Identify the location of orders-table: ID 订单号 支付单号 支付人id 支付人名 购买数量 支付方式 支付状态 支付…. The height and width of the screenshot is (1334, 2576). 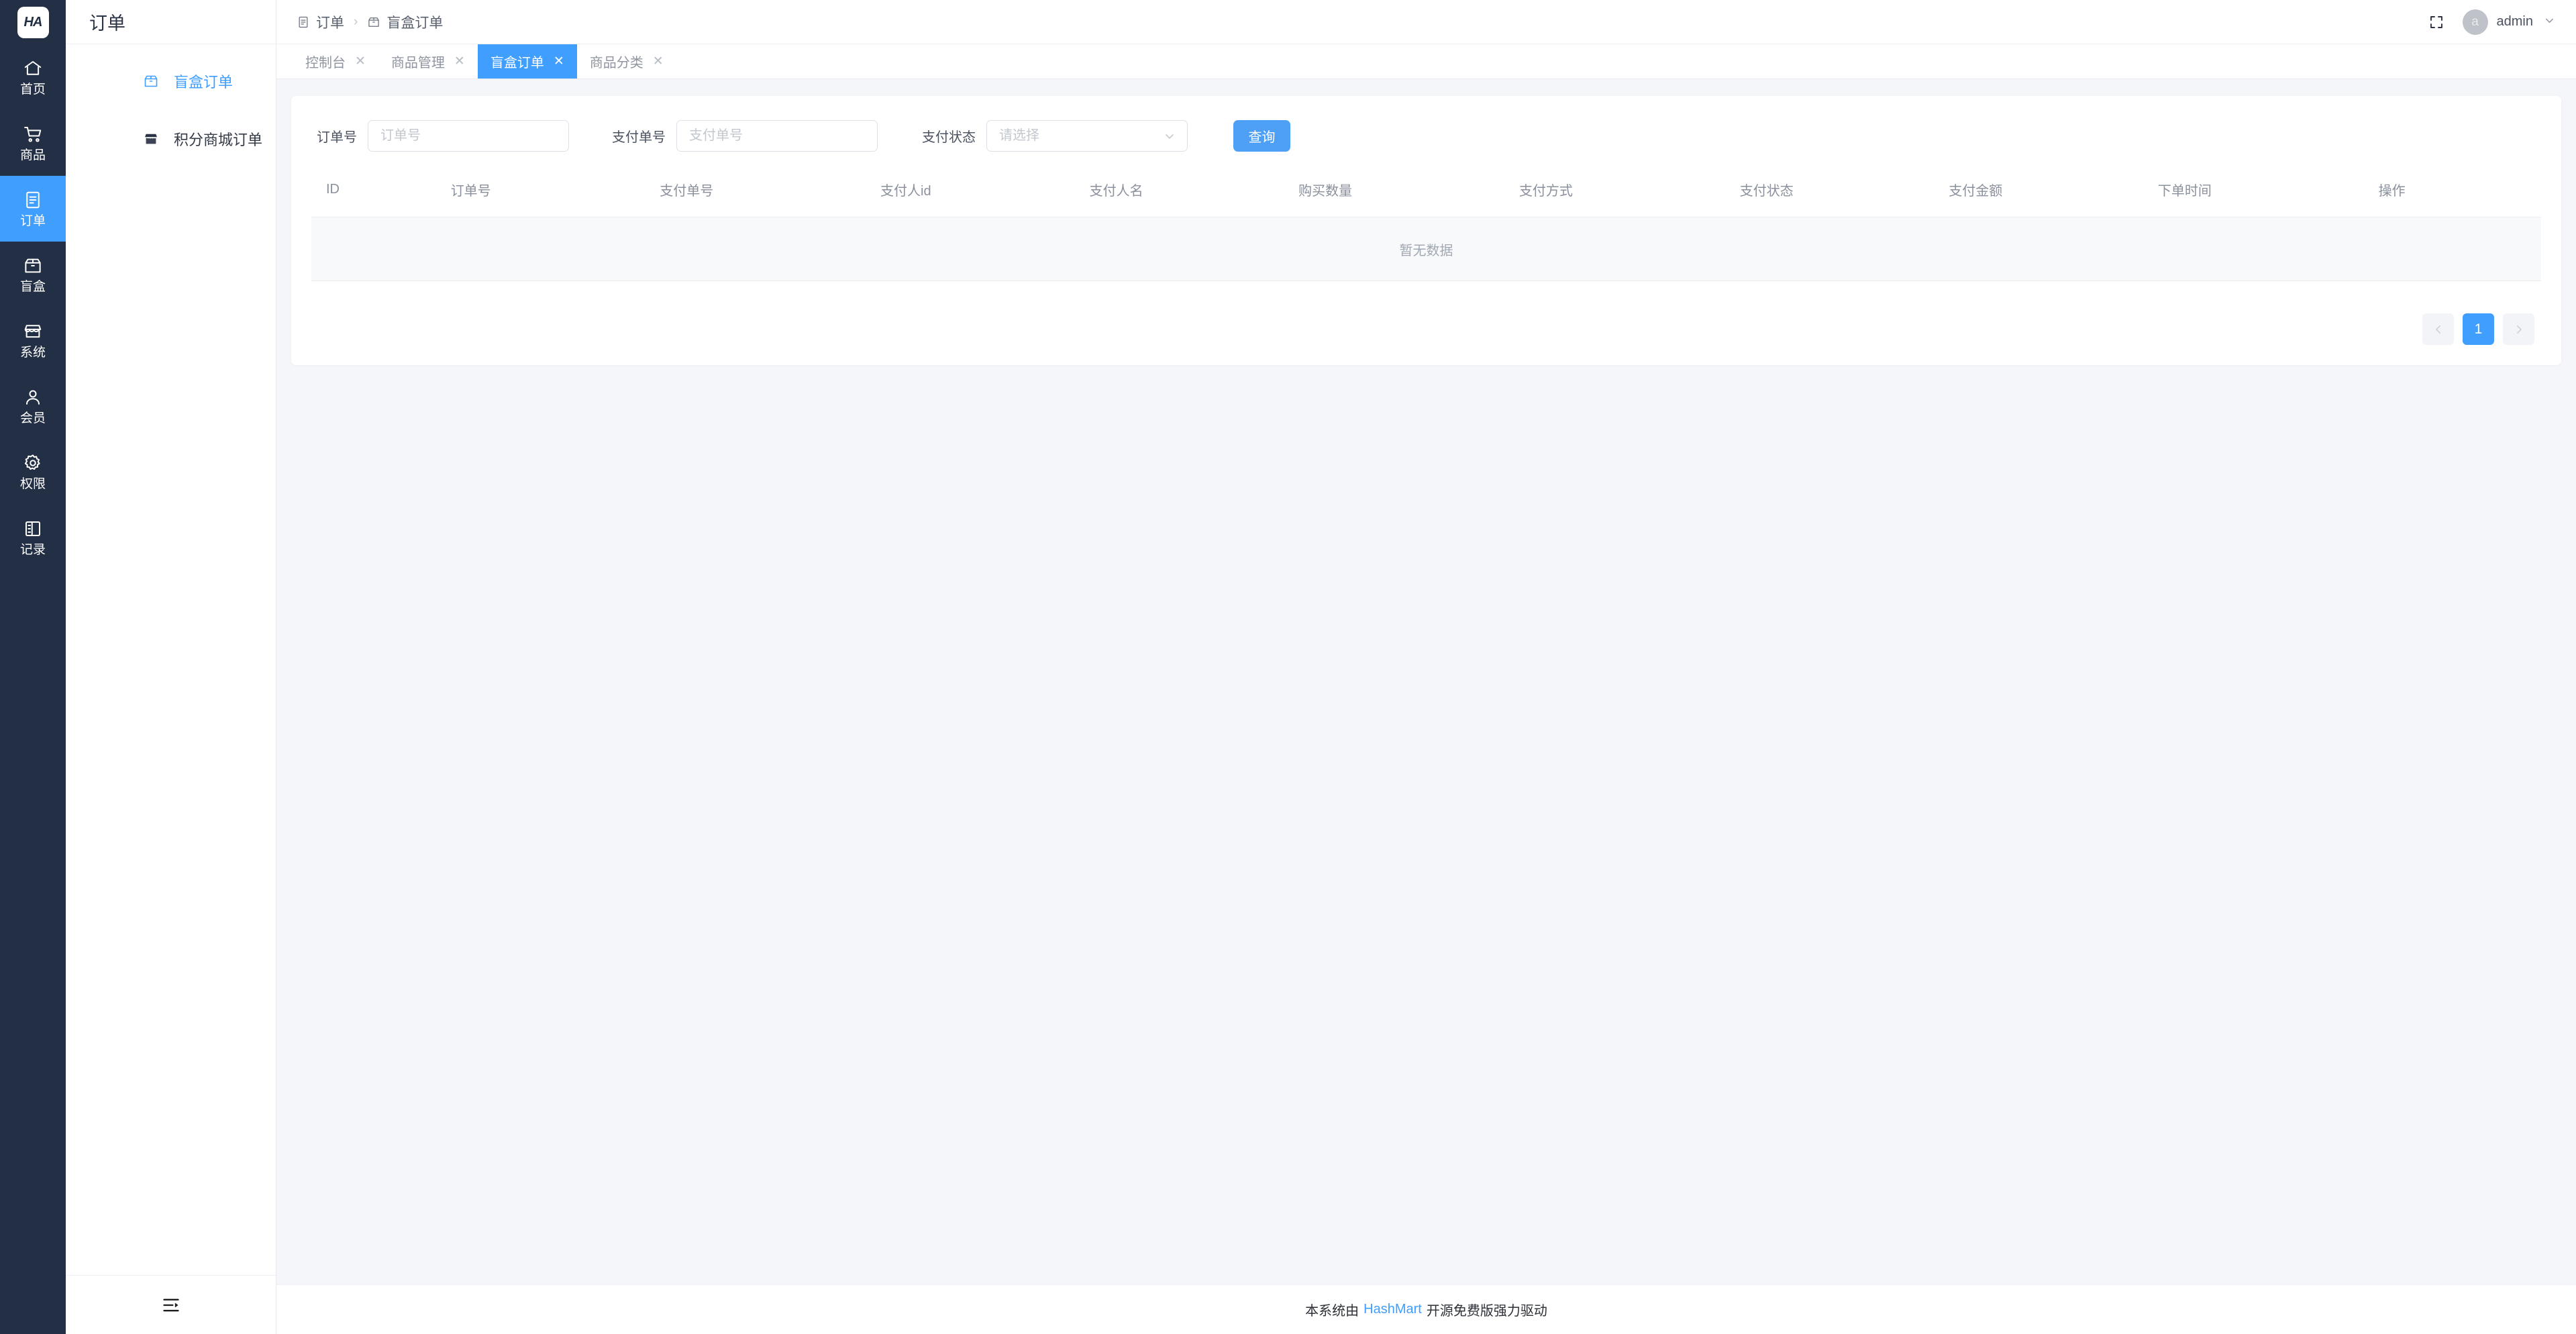
(1426, 227).